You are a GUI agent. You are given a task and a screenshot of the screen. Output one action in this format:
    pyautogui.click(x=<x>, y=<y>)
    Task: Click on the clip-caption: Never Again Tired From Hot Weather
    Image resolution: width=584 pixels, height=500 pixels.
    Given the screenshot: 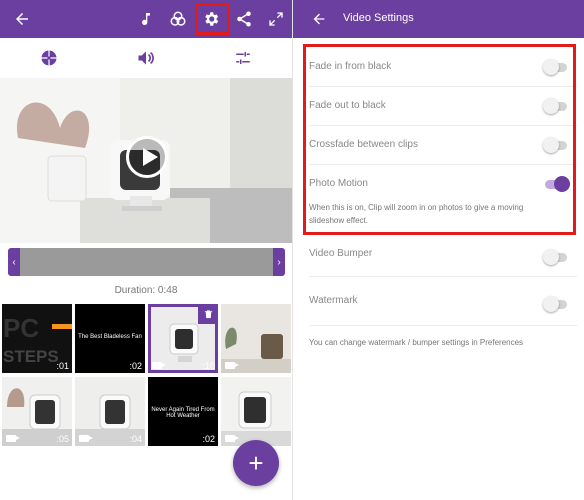 What is the action you would take?
    pyautogui.click(x=183, y=413)
    